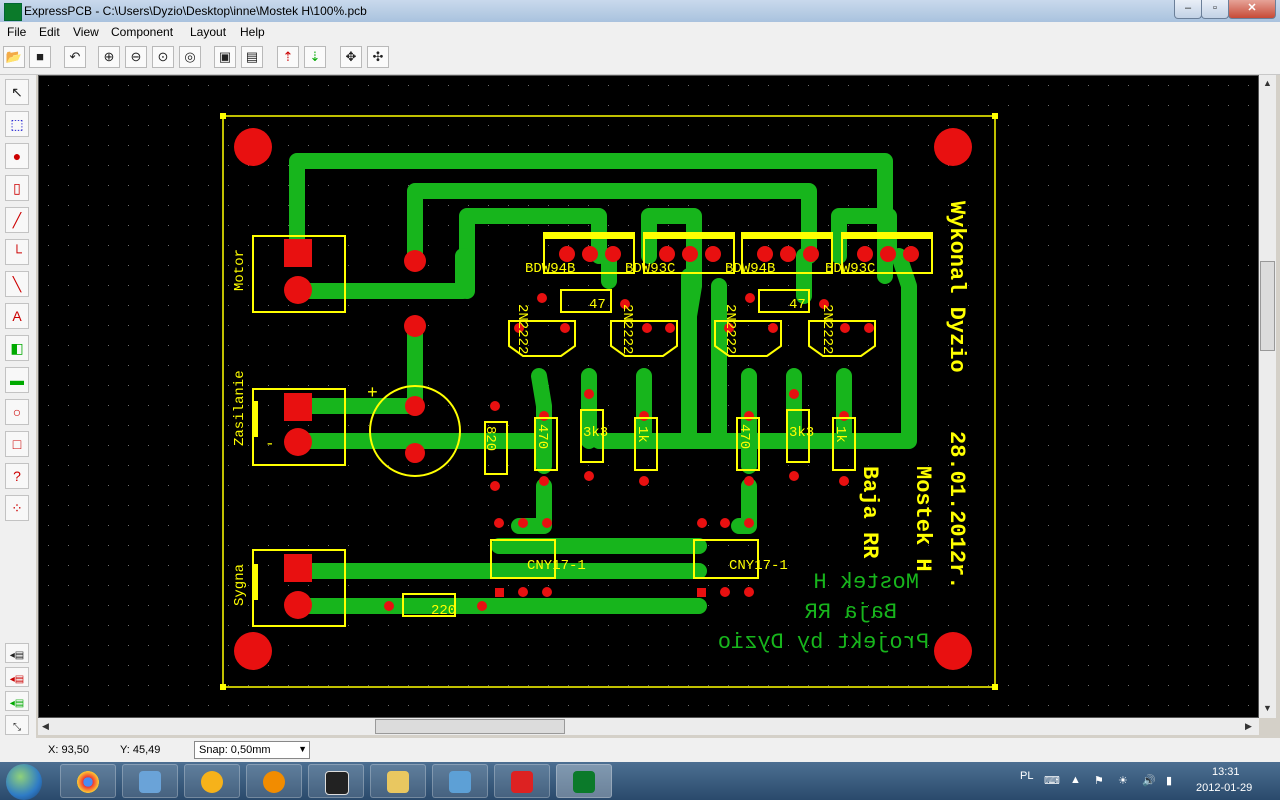 Image resolution: width=1280 pixels, height=800 pixels. What do you see at coordinates (1188, 9) in the screenshot?
I see `minimize-button: –` at bounding box center [1188, 9].